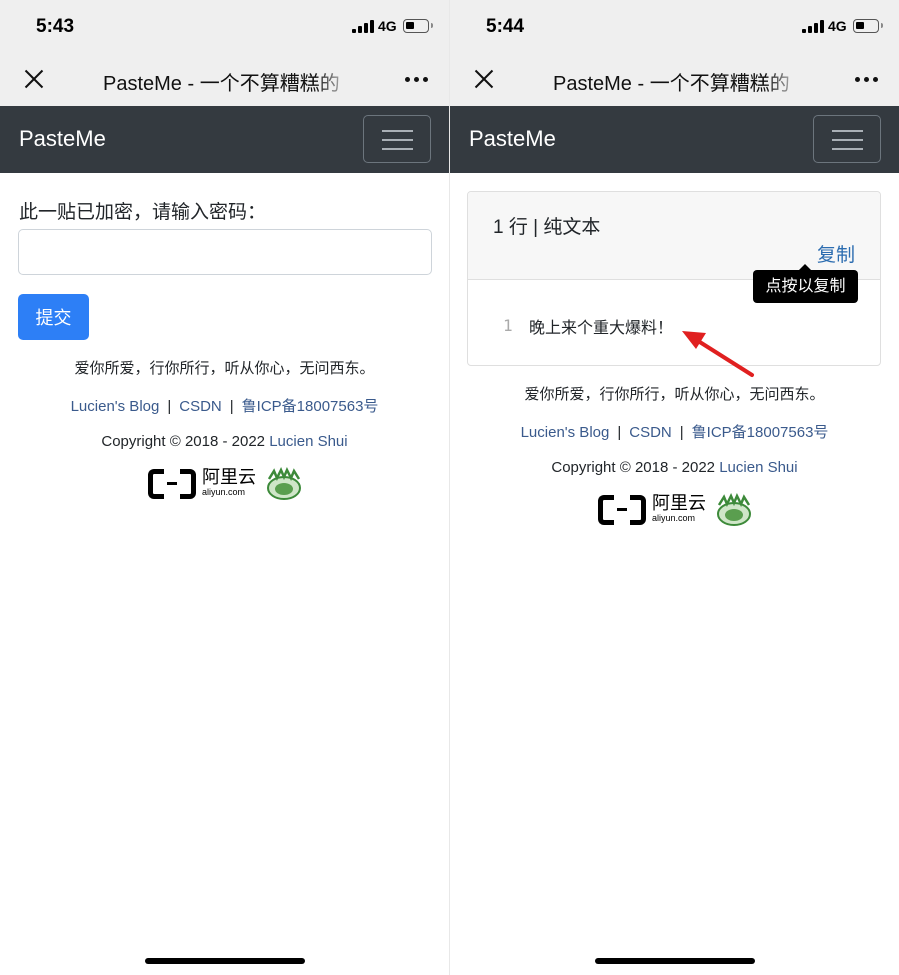 The width and height of the screenshot is (899, 975). What do you see at coordinates (547, 227) in the screenshot?
I see `paste-meta: 1 行 | 纯文本` at bounding box center [547, 227].